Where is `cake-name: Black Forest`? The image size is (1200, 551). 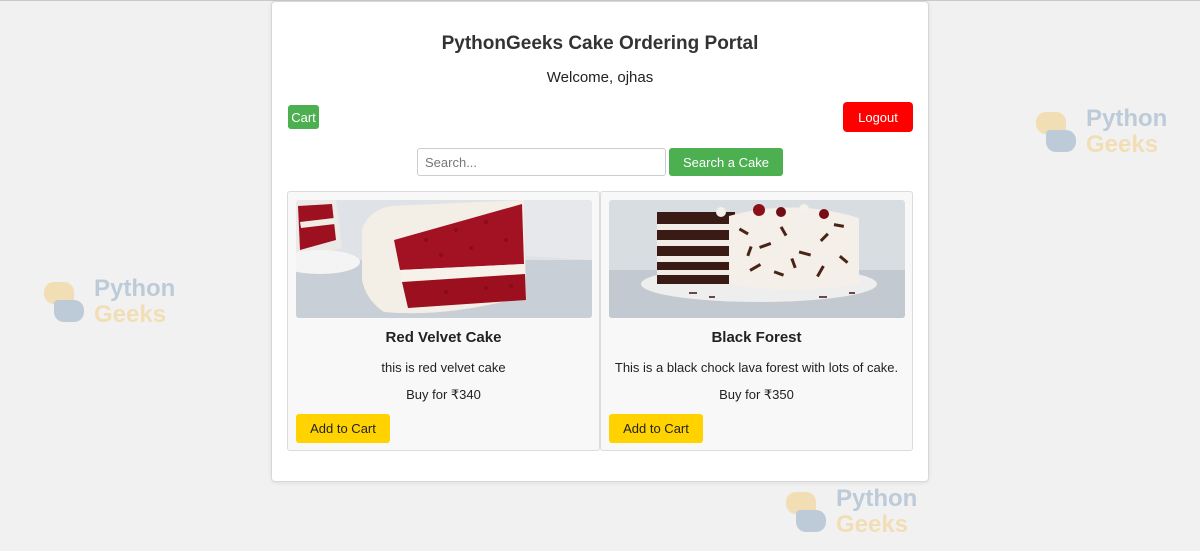 cake-name: Black Forest is located at coordinates (756, 337).